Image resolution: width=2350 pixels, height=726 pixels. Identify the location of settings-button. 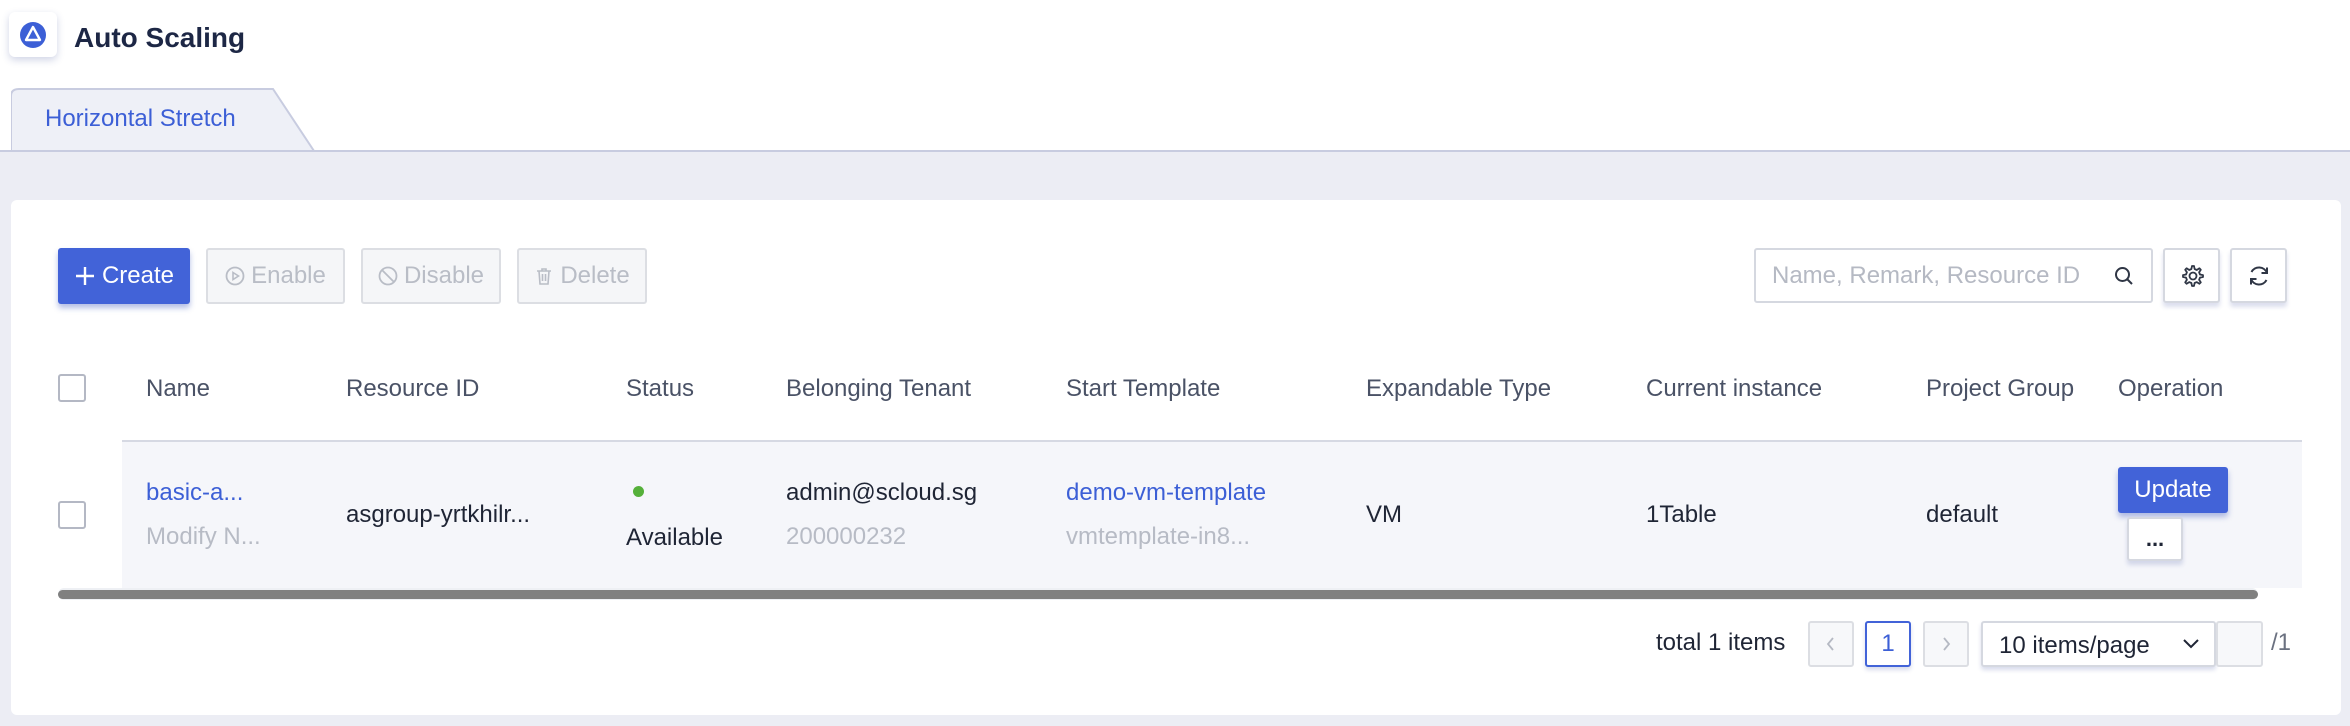
(2191, 275).